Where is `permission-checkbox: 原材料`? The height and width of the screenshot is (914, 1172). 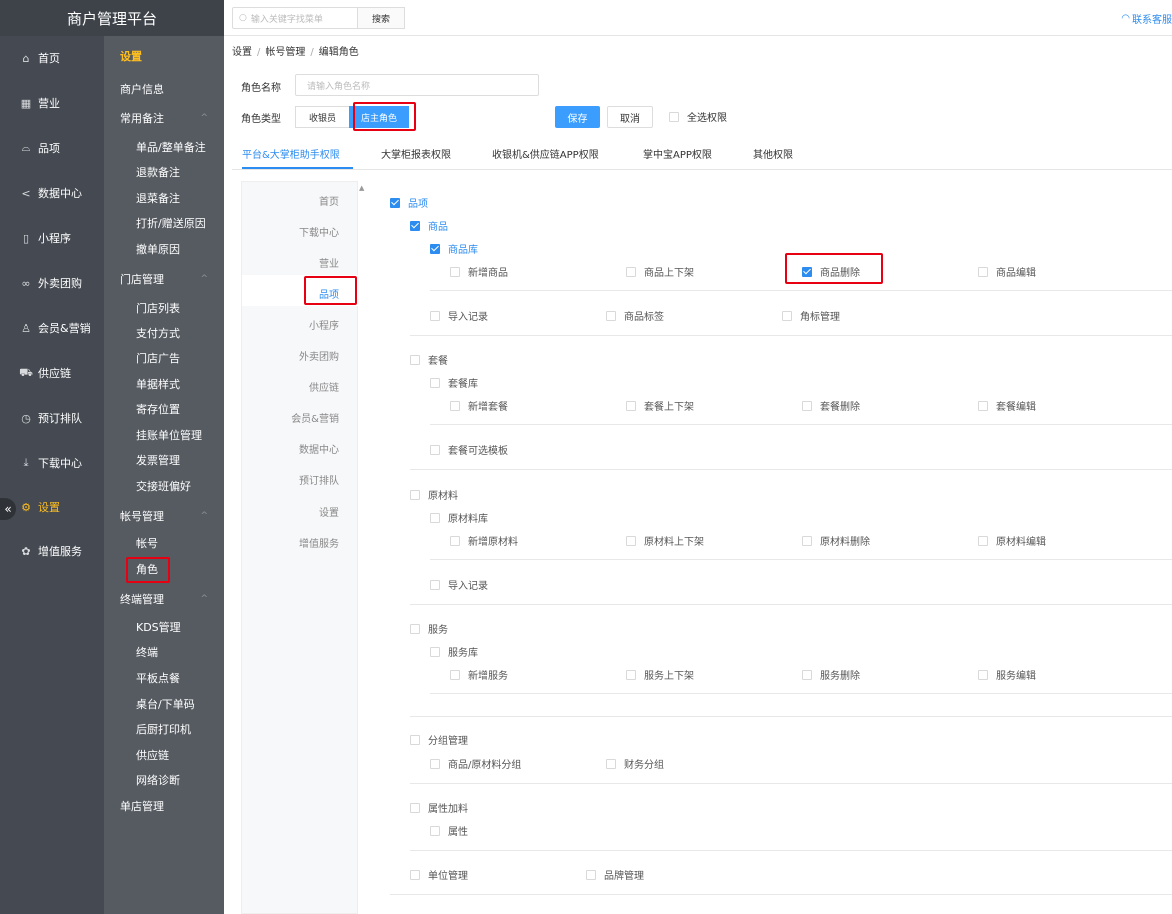
permission-checkbox: 原材料 is located at coordinates (434, 494).